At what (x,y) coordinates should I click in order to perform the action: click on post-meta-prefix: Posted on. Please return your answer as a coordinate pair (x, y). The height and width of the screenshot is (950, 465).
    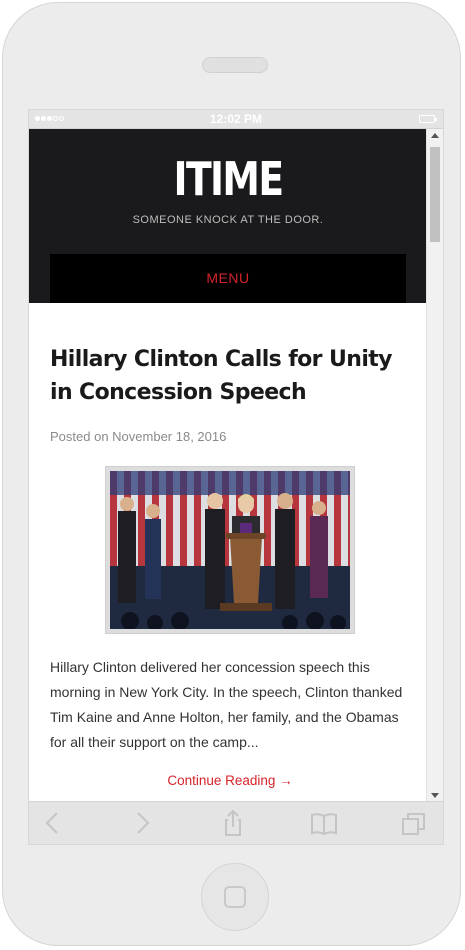
    Looking at the image, I should click on (79, 436).